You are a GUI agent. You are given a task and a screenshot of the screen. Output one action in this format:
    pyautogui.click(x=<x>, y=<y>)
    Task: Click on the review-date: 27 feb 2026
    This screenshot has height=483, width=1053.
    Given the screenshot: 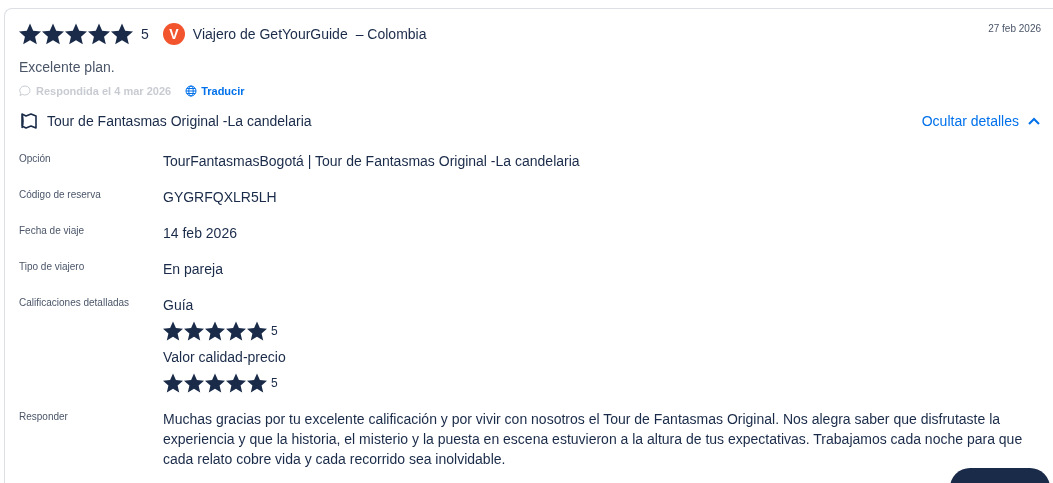 What is the action you would take?
    pyautogui.click(x=1014, y=28)
    